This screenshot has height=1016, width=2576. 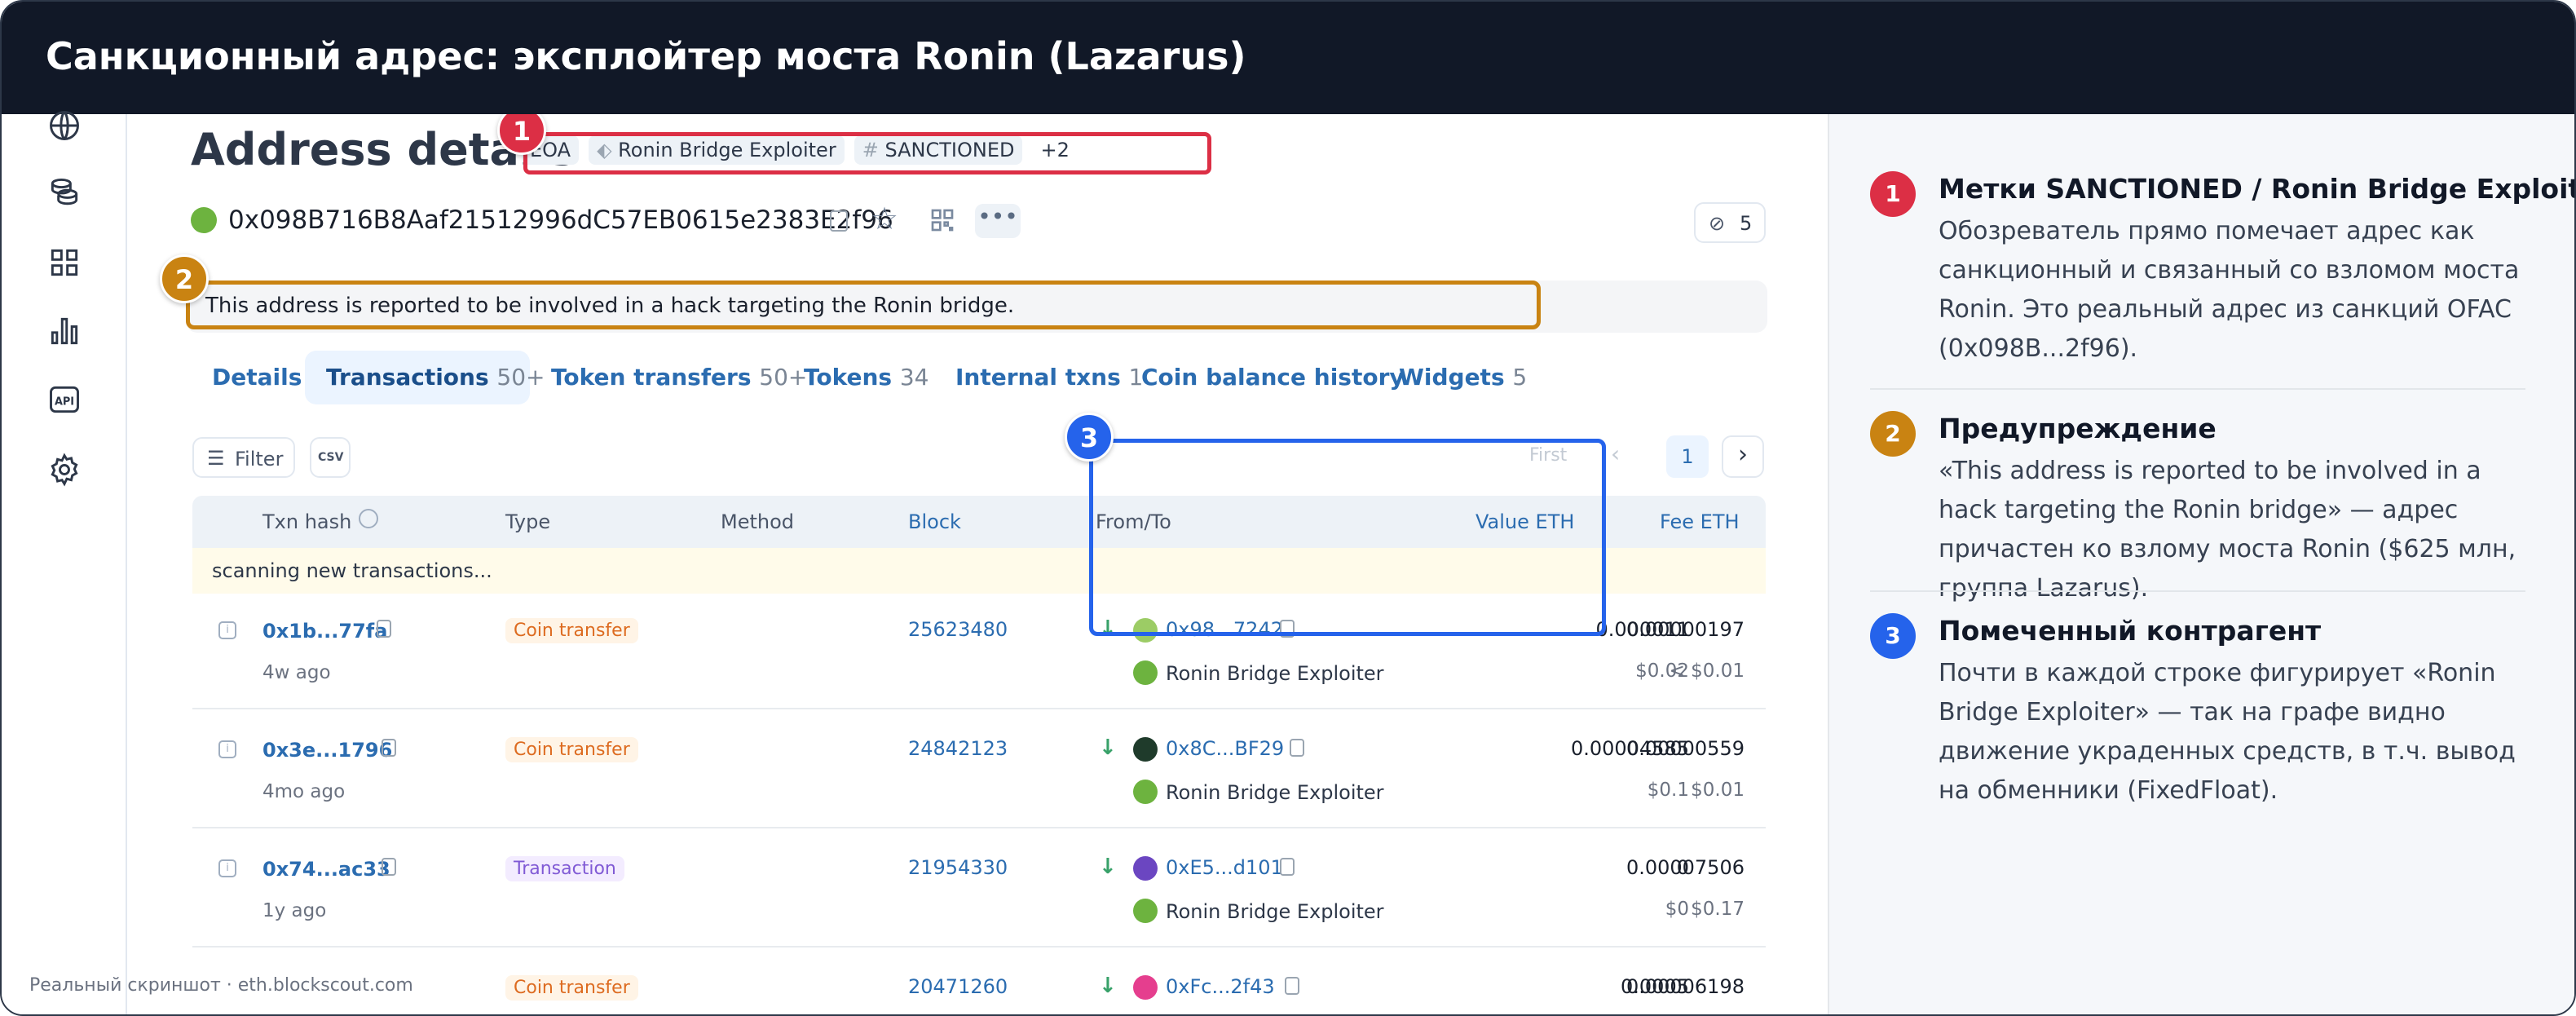 What do you see at coordinates (958, 867) in the screenshot?
I see `block-link: 21954330` at bounding box center [958, 867].